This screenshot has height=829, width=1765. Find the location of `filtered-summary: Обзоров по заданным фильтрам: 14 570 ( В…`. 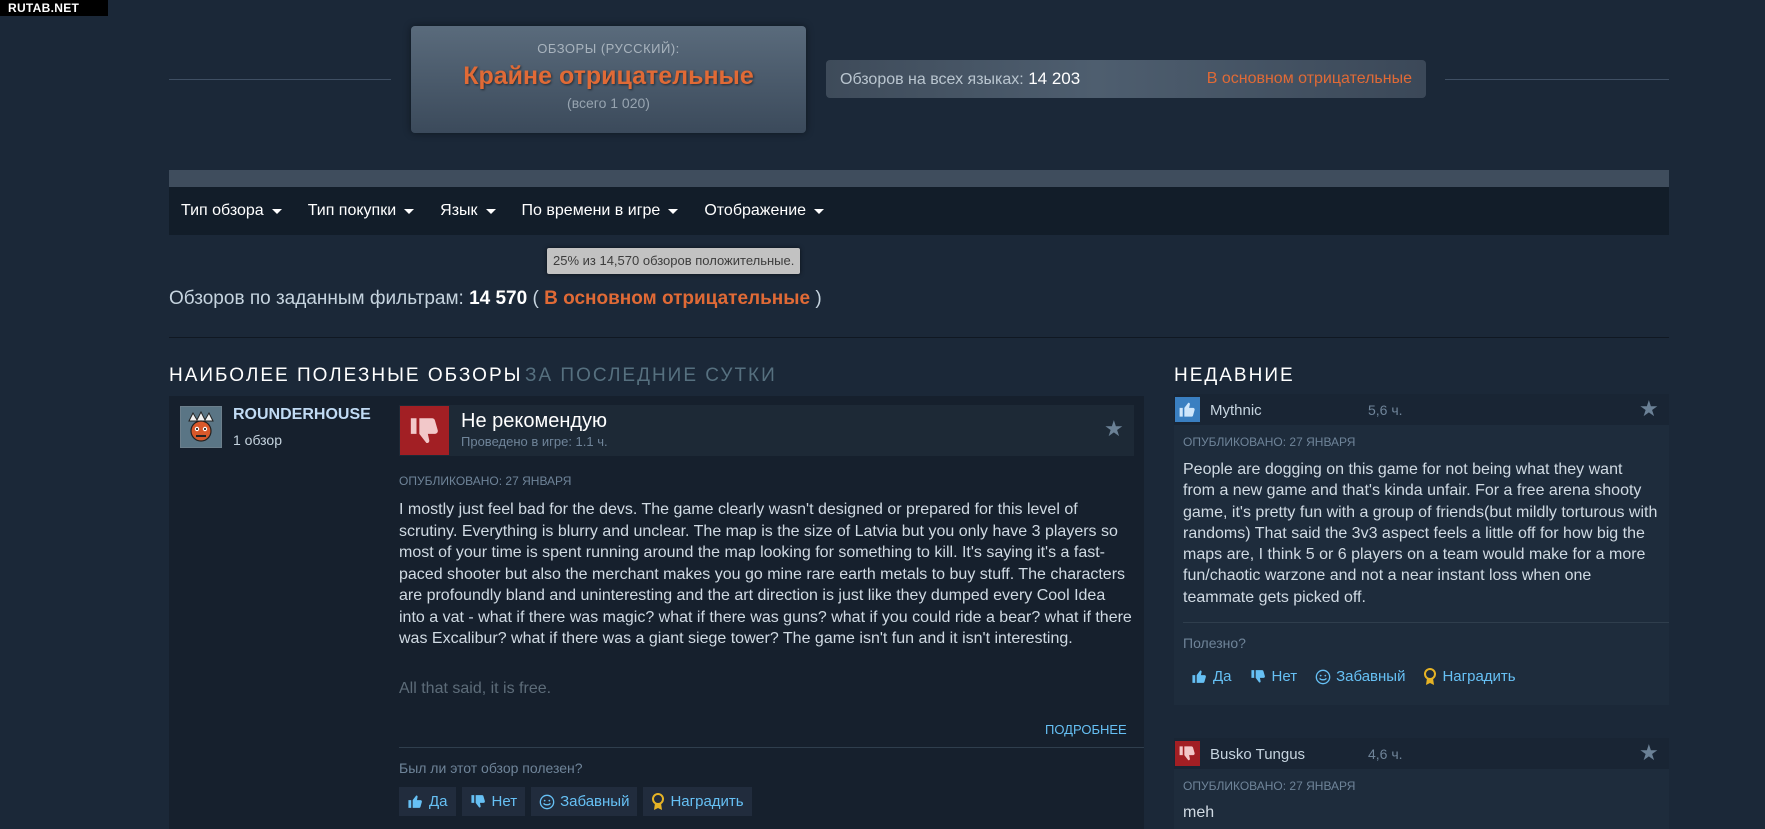

filtered-summary: Обзоров по заданным фильтрам: 14 570 ( В… is located at coordinates (495, 299).